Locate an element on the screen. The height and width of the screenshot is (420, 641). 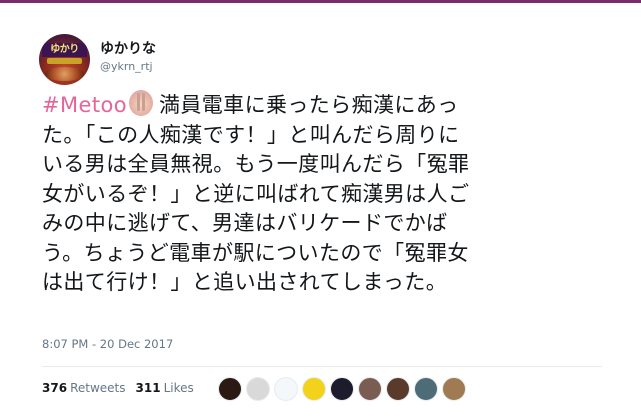
hashtag-link: #Metoo is located at coordinates (84, 105).